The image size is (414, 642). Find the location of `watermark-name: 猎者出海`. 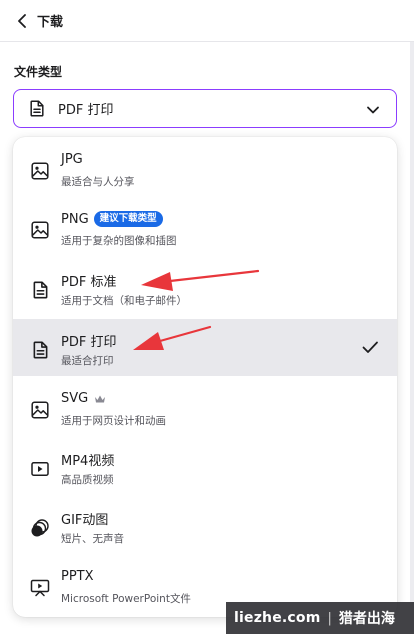

watermark-name: 猎者出海 is located at coordinates (366, 619).